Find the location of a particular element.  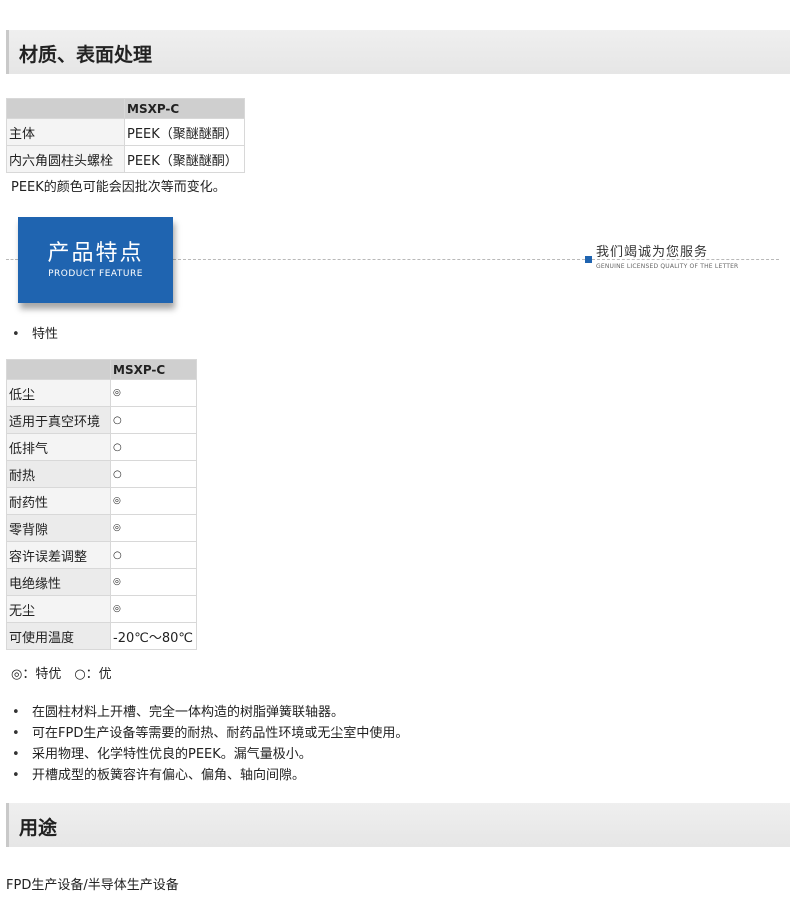

banner-slogan-english: GENUINE LICENSED QUALITY OF THE LETTER is located at coordinates (667, 266).